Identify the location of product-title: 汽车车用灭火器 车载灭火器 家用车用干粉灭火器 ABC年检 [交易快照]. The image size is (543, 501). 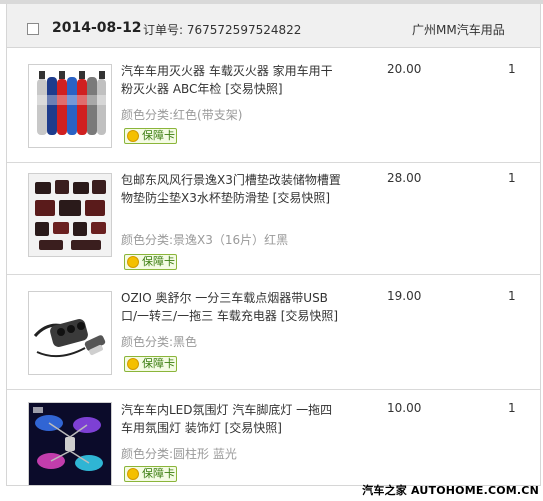
(232, 80).